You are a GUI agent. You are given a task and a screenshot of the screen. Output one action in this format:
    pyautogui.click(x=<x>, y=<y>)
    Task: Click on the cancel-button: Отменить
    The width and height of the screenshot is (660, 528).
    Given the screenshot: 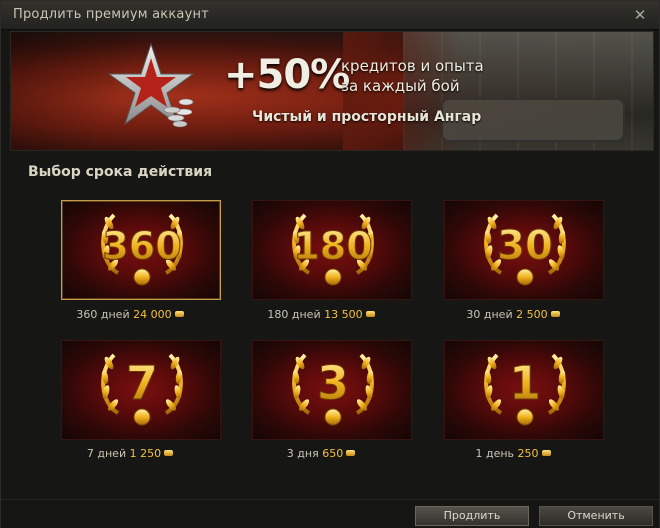 What is the action you would take?
    pyautogui.click(x=596, y=516)
    